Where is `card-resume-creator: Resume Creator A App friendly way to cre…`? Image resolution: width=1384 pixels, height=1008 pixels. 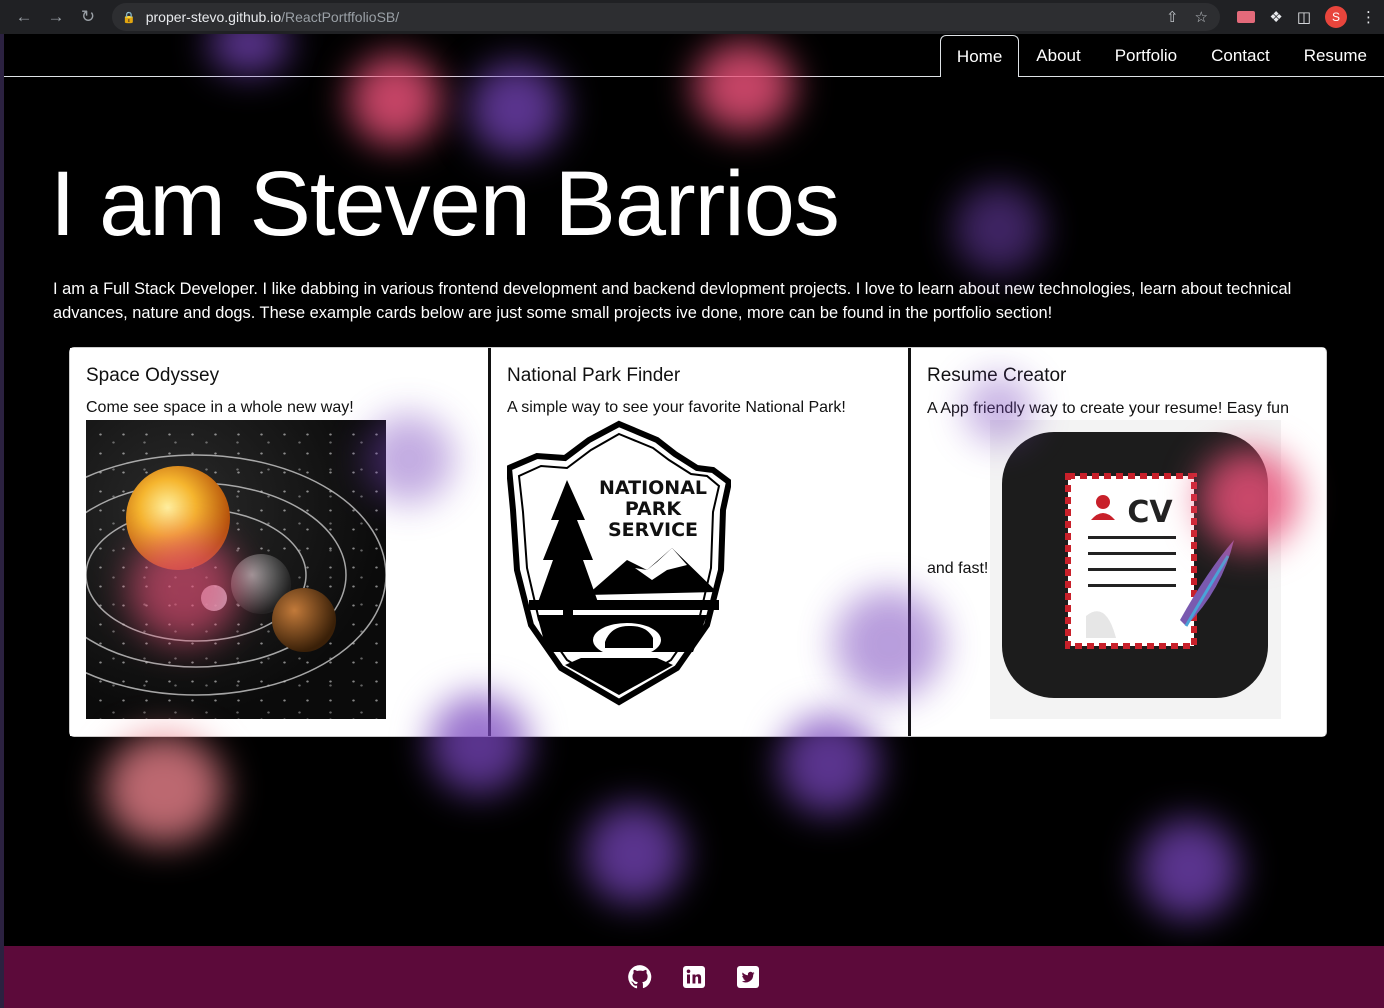 card-resume-creator: Resume Creator A App friendly way to cre… is located at coordinates (1116, 542).